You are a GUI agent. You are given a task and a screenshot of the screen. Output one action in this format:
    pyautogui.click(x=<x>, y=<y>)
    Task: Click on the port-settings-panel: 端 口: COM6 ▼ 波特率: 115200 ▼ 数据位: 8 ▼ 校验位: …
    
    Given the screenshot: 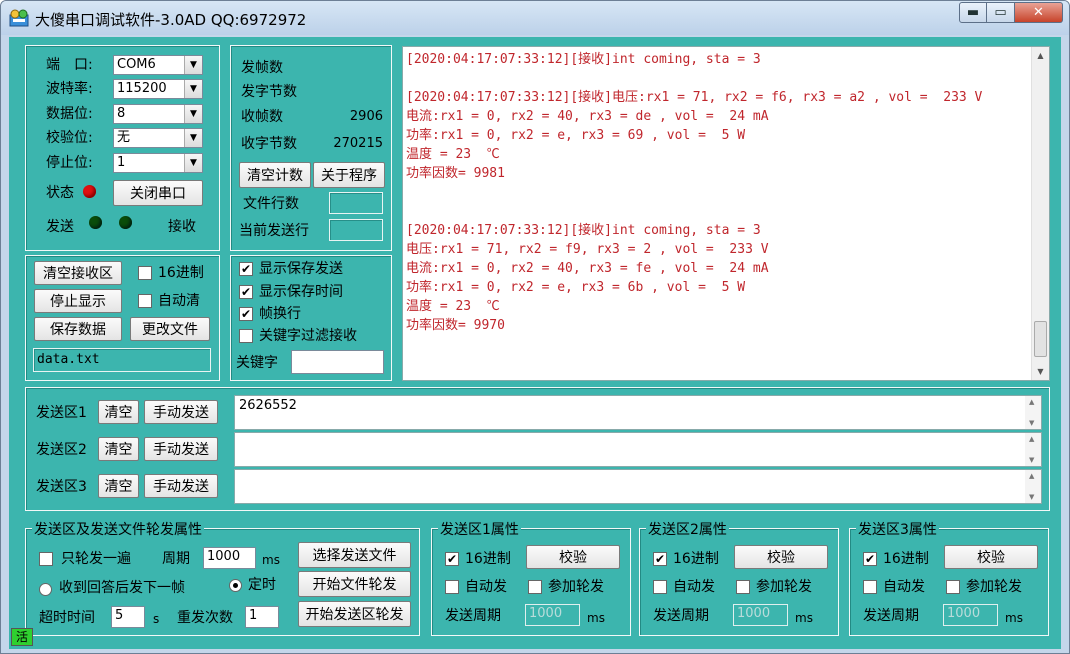 What is the action you would take?
    pyautogui.click(x=122, y=148)
    